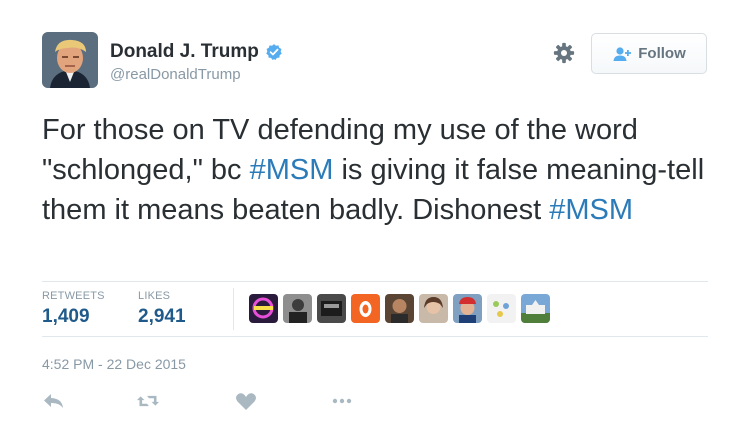 This screenshot has width=750, height=447. Describe the element at coordinates (662, 53) in the screenshot. I see `follow-label: Follow` at that location.